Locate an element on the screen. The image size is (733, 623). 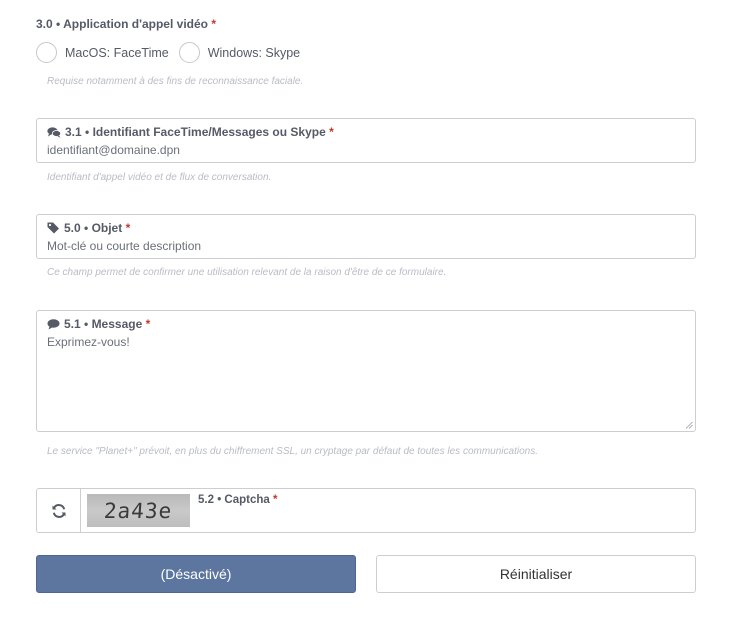
video-app-number: 3.0 is located at coordinates (44, 24).